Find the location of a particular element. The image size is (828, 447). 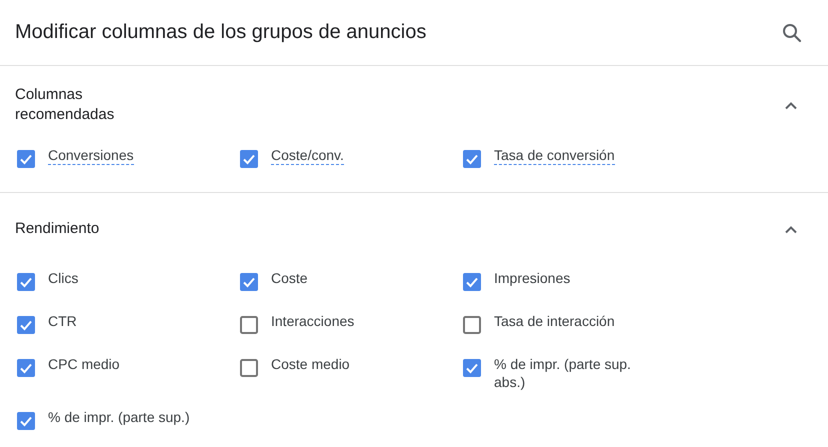

column-label: Coste medio is located at coordinates (310, 364).